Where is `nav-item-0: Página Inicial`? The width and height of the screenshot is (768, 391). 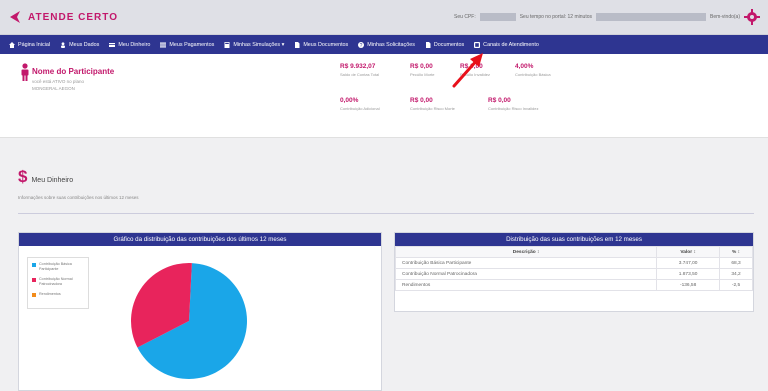 nav-item-0: Página Inicial is located at coordinates (29, 44).